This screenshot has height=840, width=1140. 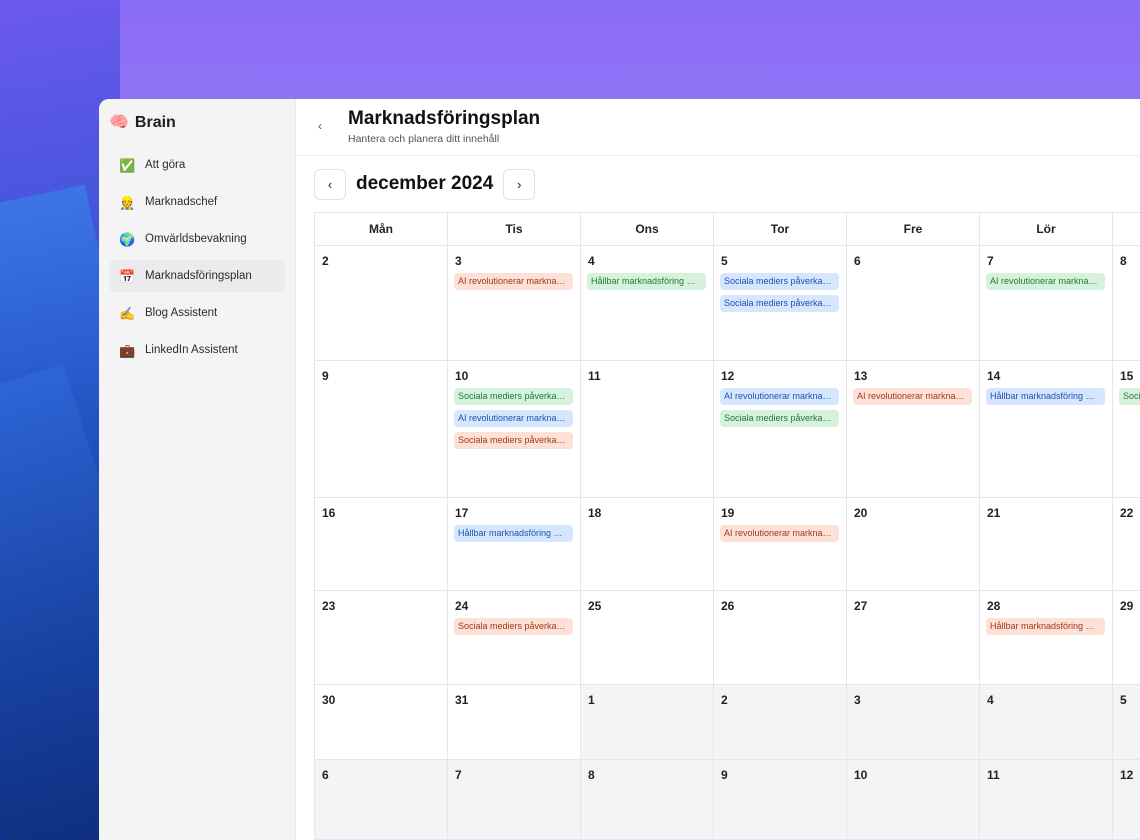 What do you see at coordinates (724, 261) in the screenshot?
I see `day-number: 5` at bounding box center [724, 261].